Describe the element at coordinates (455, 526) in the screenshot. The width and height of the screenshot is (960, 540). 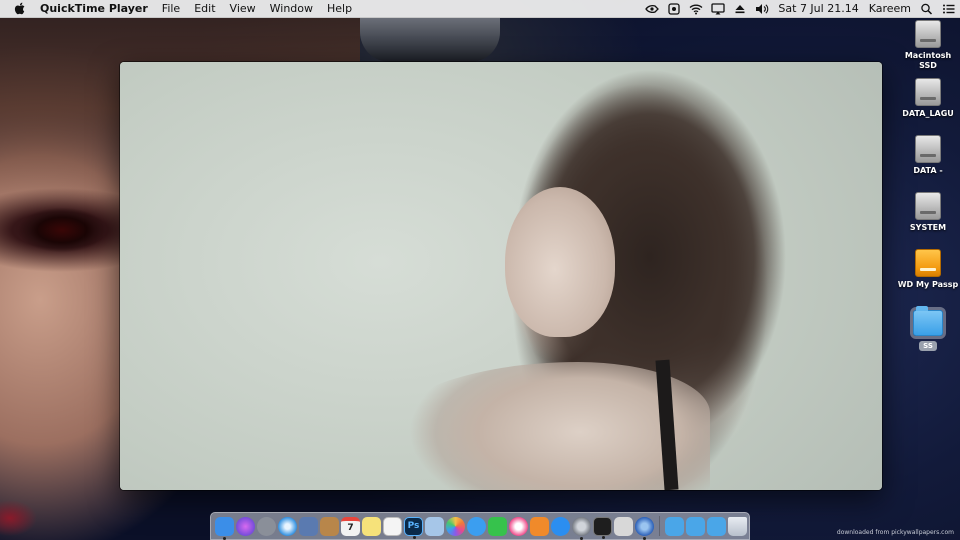
I see `photos-icon` at that location.